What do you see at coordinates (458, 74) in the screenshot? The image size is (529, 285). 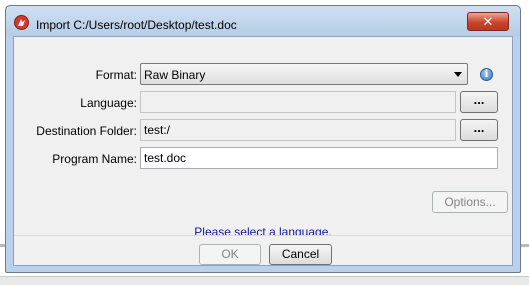 I see `chevron-down-icon` at bounding box center [458, 74].